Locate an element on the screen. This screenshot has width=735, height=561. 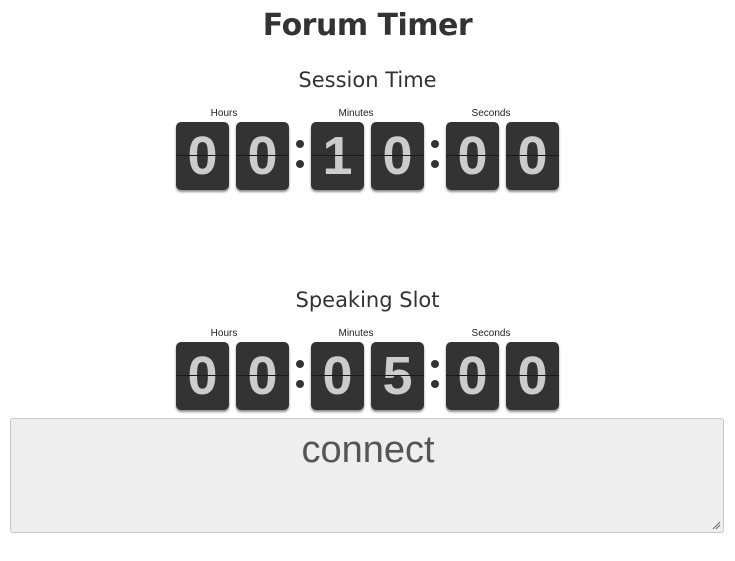
minutes-tens-digit: 1 is located at coordinates (337, 156).